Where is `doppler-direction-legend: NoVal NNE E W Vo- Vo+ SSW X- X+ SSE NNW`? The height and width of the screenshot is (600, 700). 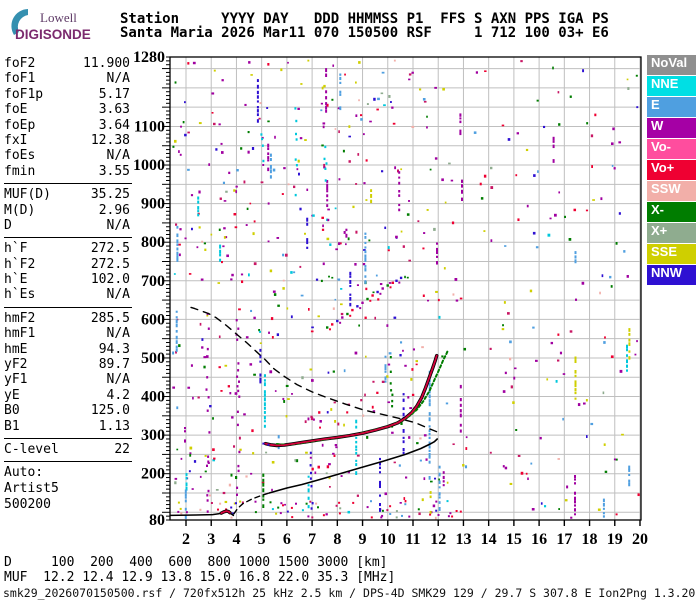 doppler-direction-legend: NoVal NNE E W Vo- Vo+ SSW X- X+ SSE NNW is located at coordinates (671, 170).